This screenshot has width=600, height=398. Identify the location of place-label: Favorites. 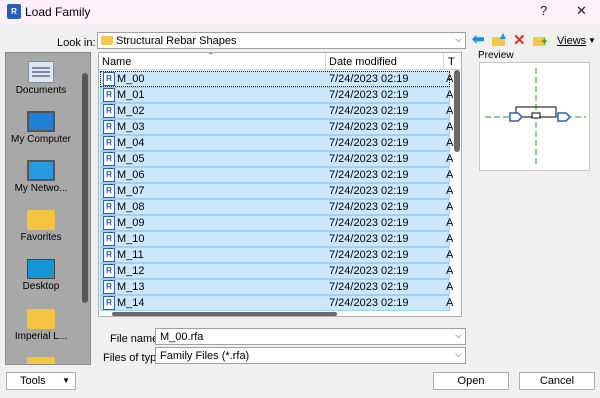
(41, 237).